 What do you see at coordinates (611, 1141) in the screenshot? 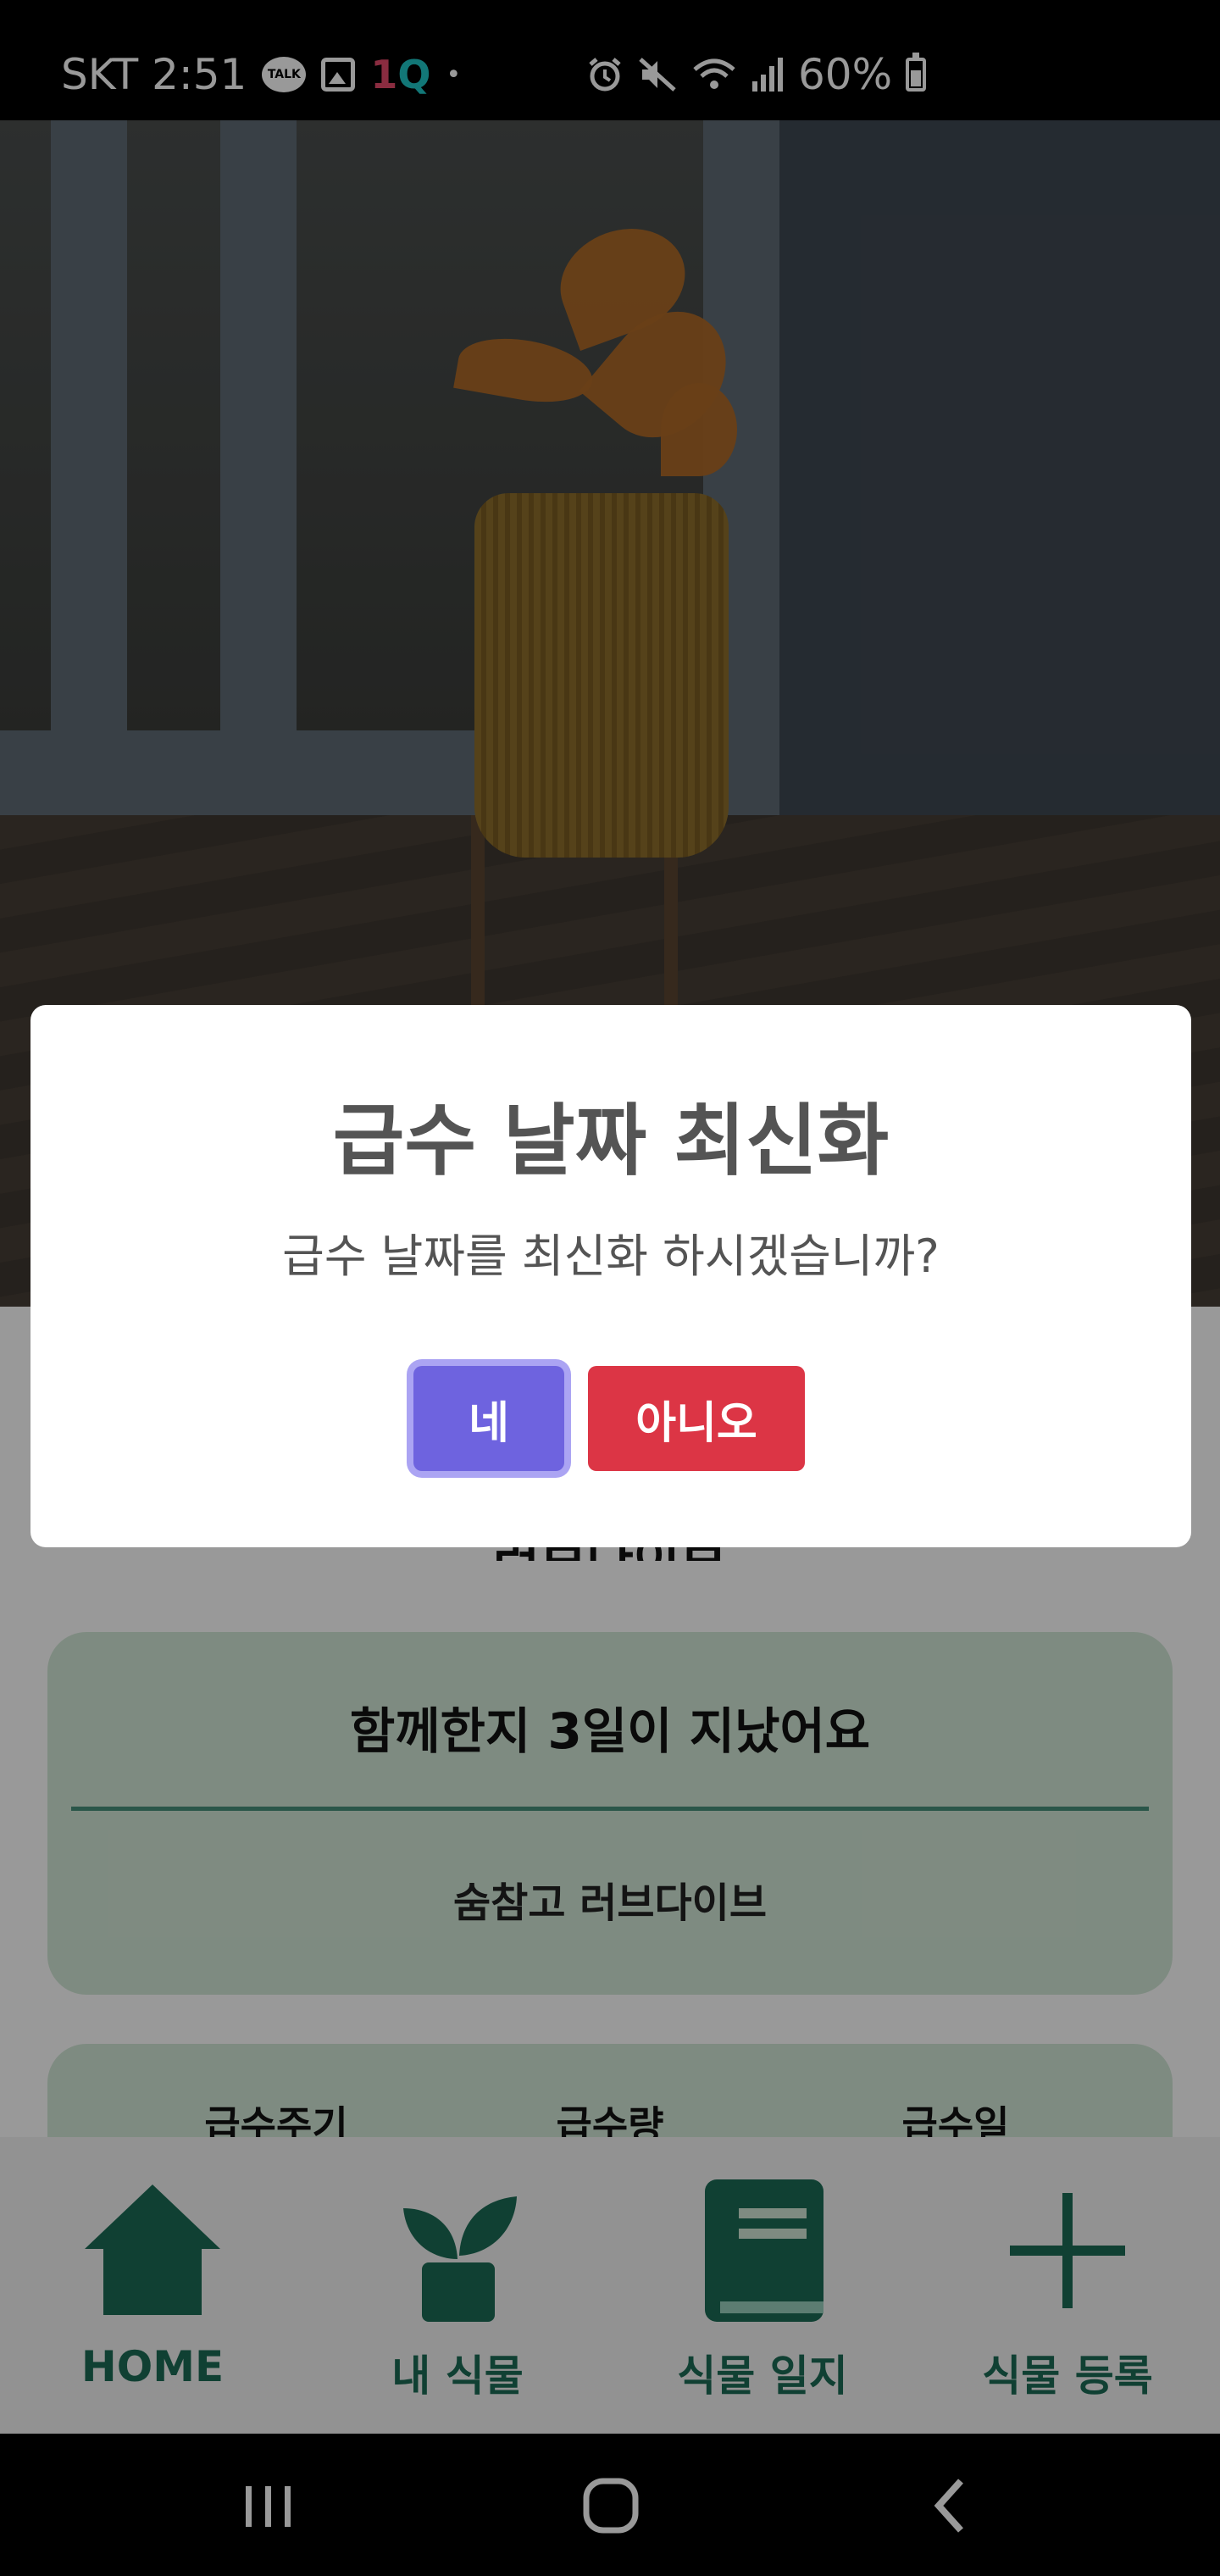
I see `dialog-title: 급수 날짜 최신화` at bounding box center [611, 1141].